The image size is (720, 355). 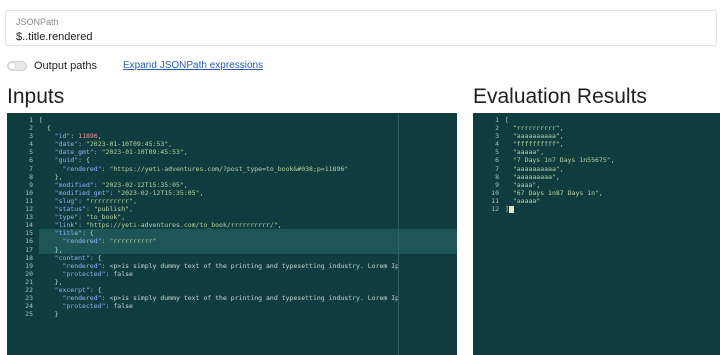 I want to click on inputs-code-line: "guid": {, so click(x=72, y=160).